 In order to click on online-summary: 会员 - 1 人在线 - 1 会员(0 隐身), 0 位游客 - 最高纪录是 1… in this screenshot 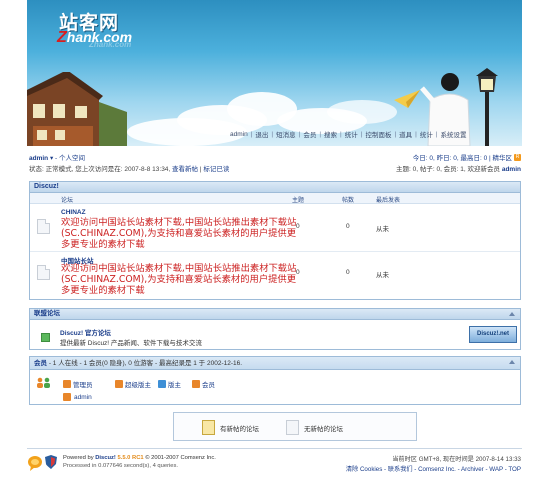, I will do `click(275, 363)`.